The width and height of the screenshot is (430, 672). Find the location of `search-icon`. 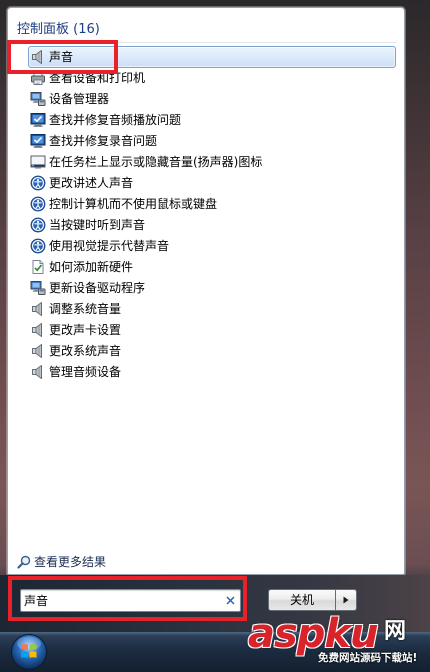

search-icon is located at coordinates (24, 562).